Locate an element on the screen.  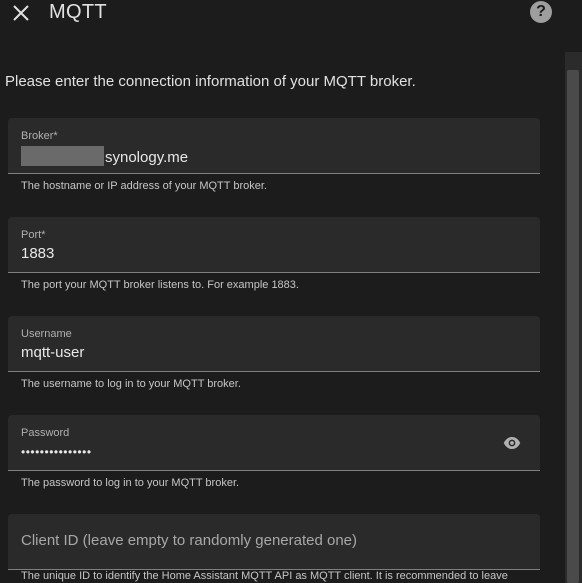
broker-field: Broker* synology.me is located at coordinates (274, 146).